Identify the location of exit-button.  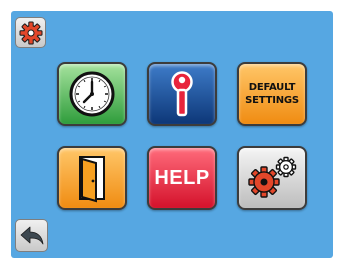
(92, 178).